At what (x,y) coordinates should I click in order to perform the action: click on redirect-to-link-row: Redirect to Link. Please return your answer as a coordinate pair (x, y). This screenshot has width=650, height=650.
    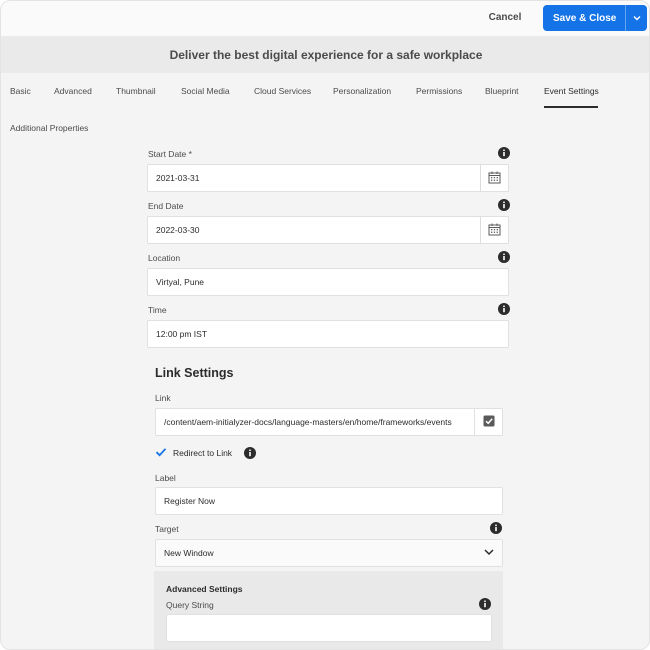
    Looking at the image, I should click on (206, 453).